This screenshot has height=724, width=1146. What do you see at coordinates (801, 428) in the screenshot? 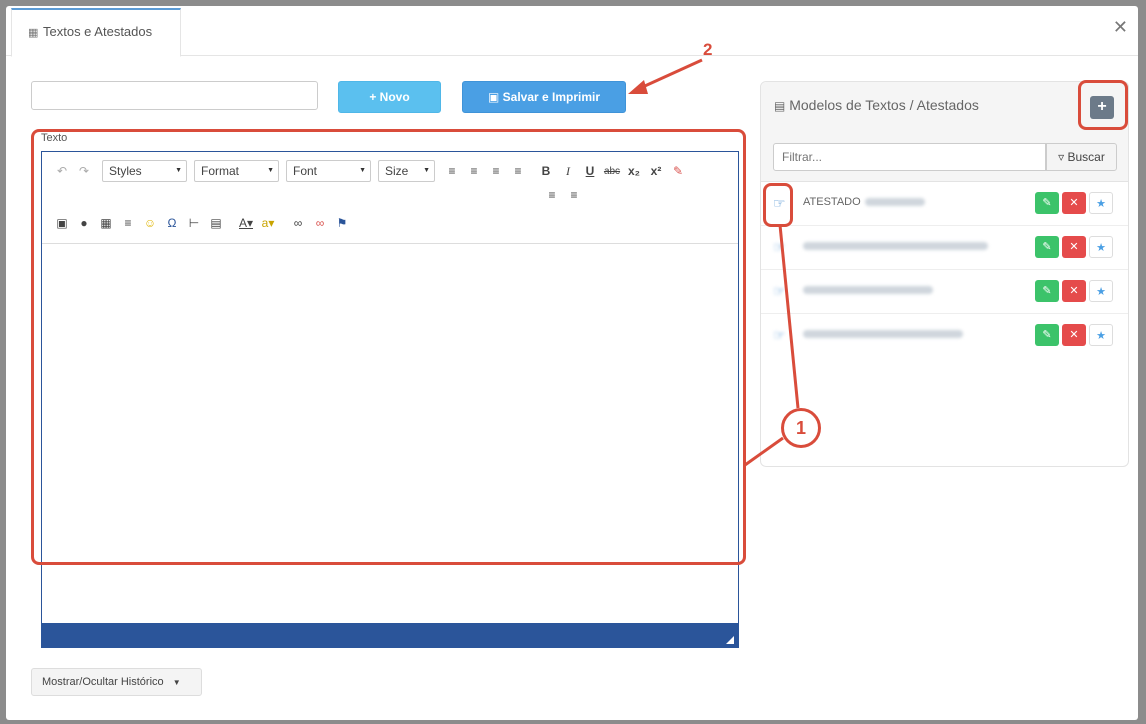
I see `callout-1-marker: 1` at bounding box center [801, 428].